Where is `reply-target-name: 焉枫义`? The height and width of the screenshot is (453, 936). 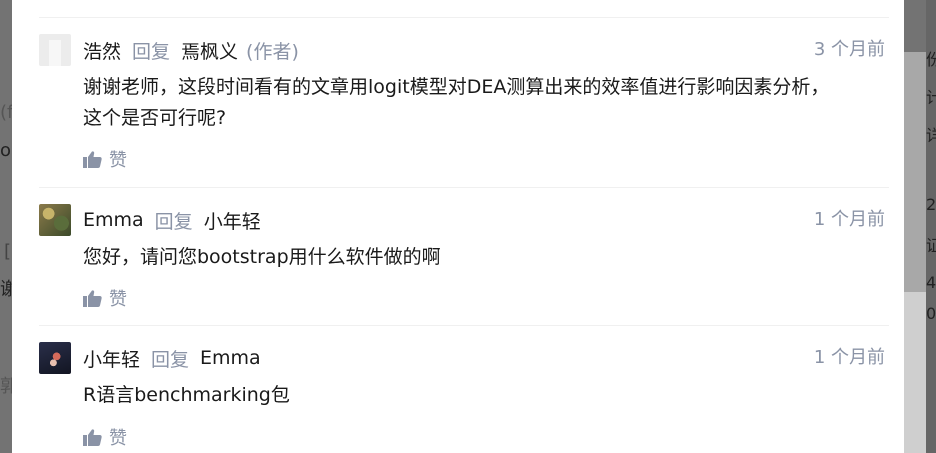 reply-target-name: 焉枫义 is located at coordinates (209, 50).